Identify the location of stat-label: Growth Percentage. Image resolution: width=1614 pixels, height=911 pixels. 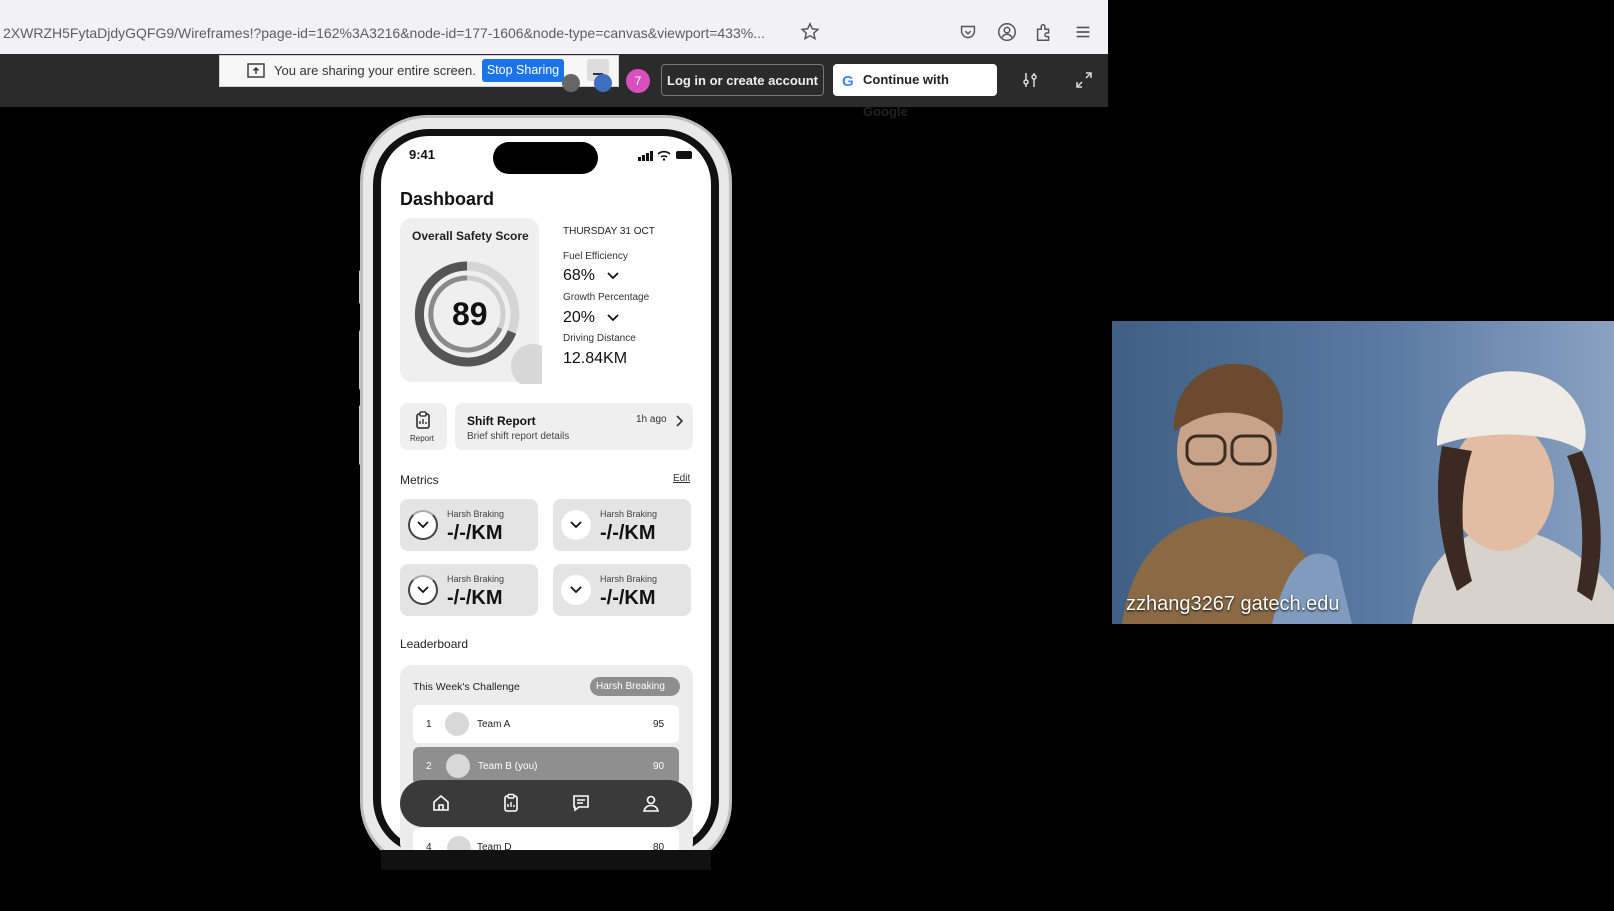
(606, 297).